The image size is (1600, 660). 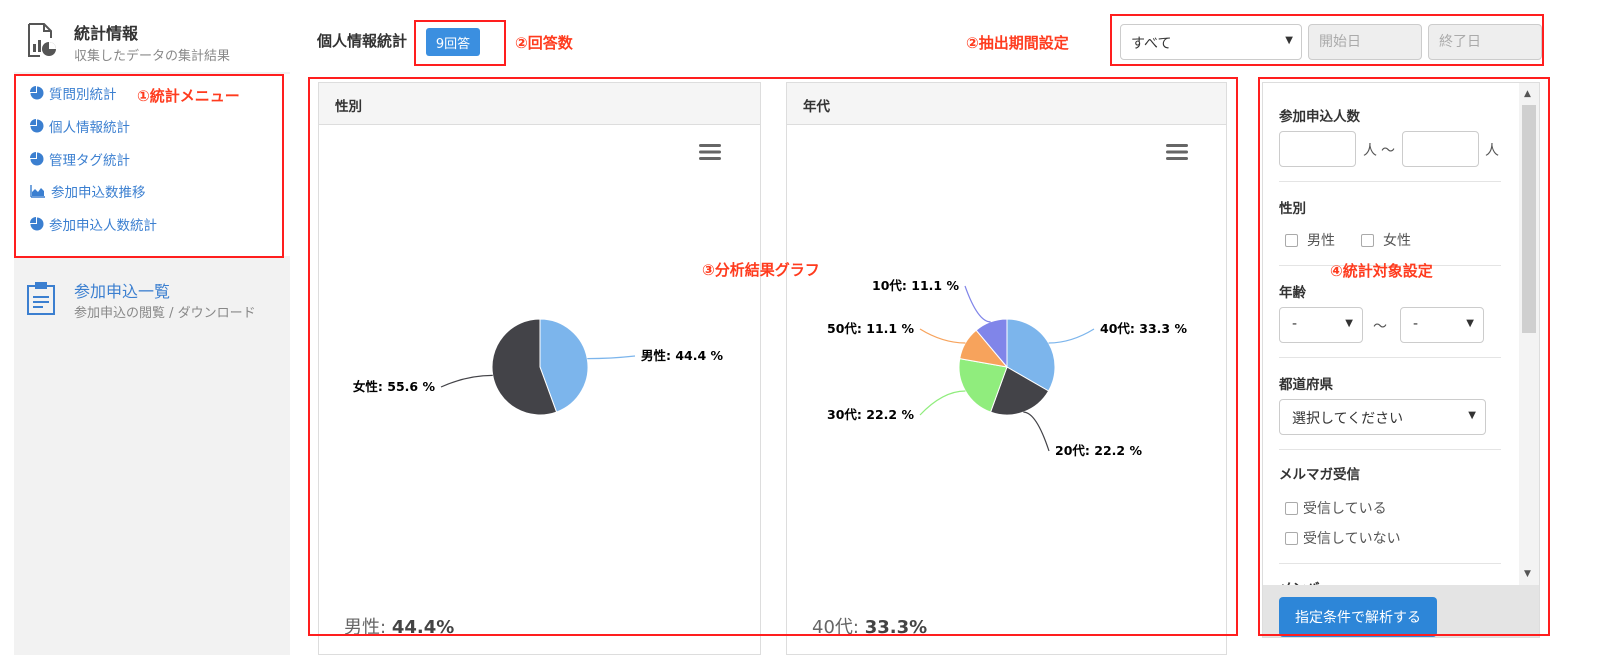 What do you see at coordinates (106, 33) in the screenshot?
I see `sidebar-title: 統計情報` at bounding box center [106, 33].